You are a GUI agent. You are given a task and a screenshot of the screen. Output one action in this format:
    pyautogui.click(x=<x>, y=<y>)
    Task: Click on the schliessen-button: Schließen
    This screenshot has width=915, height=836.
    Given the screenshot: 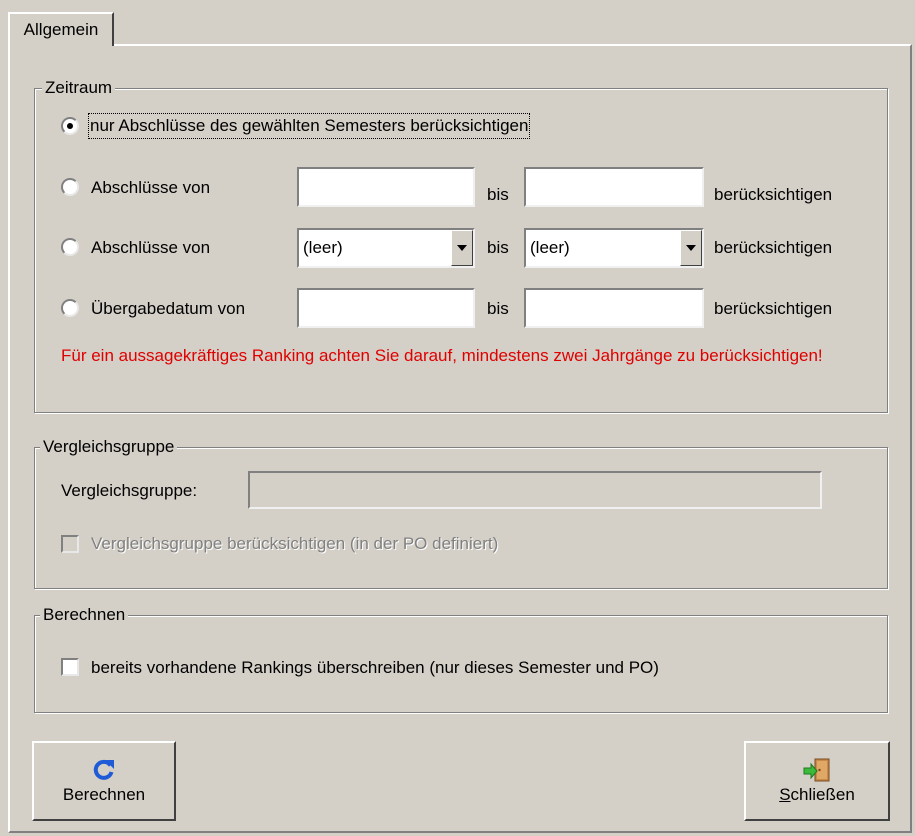 What is the action you would take?
    pyautogui.click(x=817, y=781)
    